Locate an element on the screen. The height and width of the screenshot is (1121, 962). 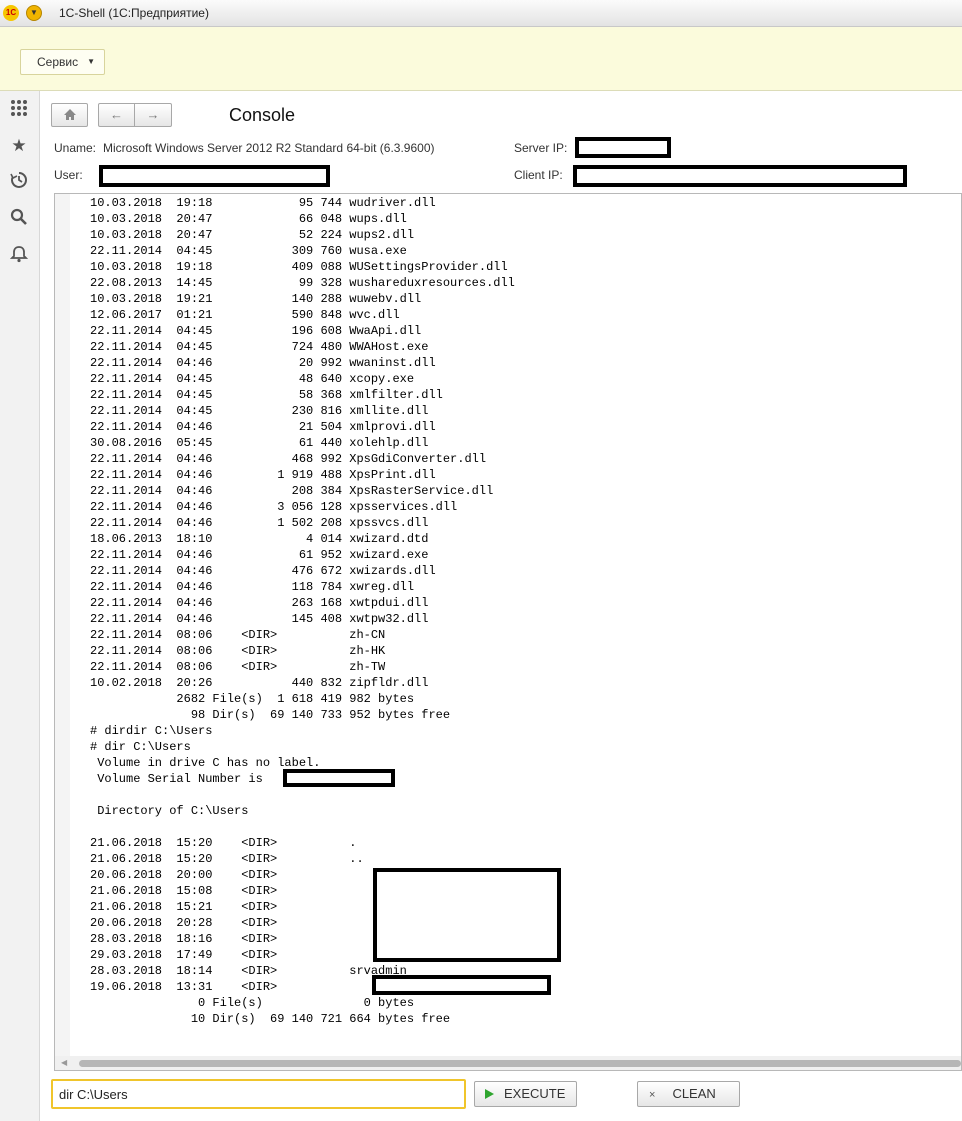
user-label: User: is located at coordinates (68, 175).